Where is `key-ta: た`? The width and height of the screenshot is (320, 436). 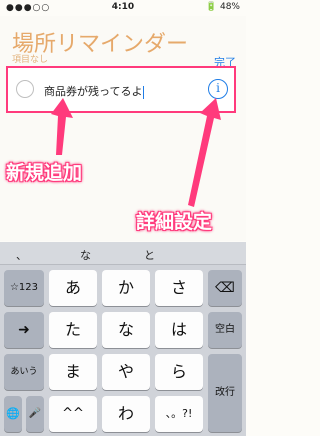 key-ta: た is located at coordinates (73, 330).